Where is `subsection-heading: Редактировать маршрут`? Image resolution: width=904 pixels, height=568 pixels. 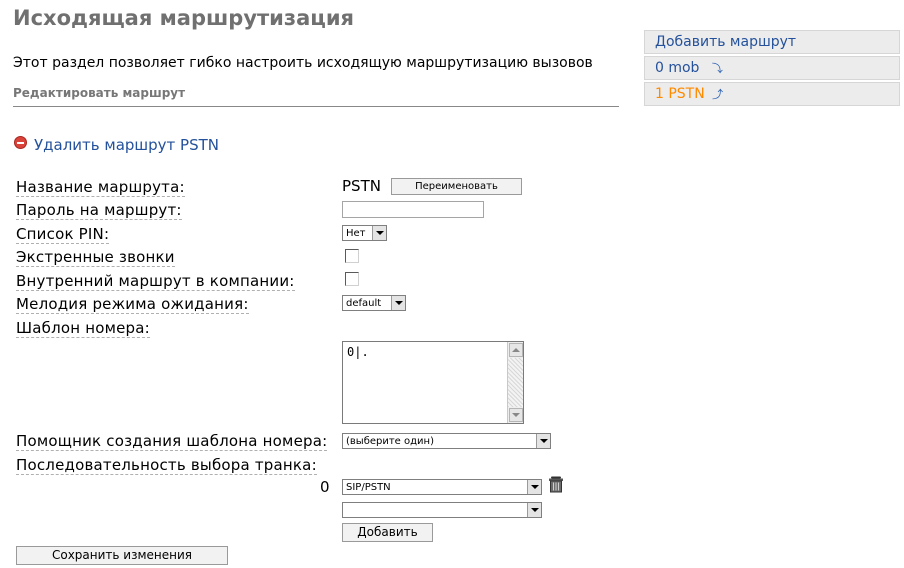 subsection-heading: Редактировать маршрут is located at coordinates (99, 93).